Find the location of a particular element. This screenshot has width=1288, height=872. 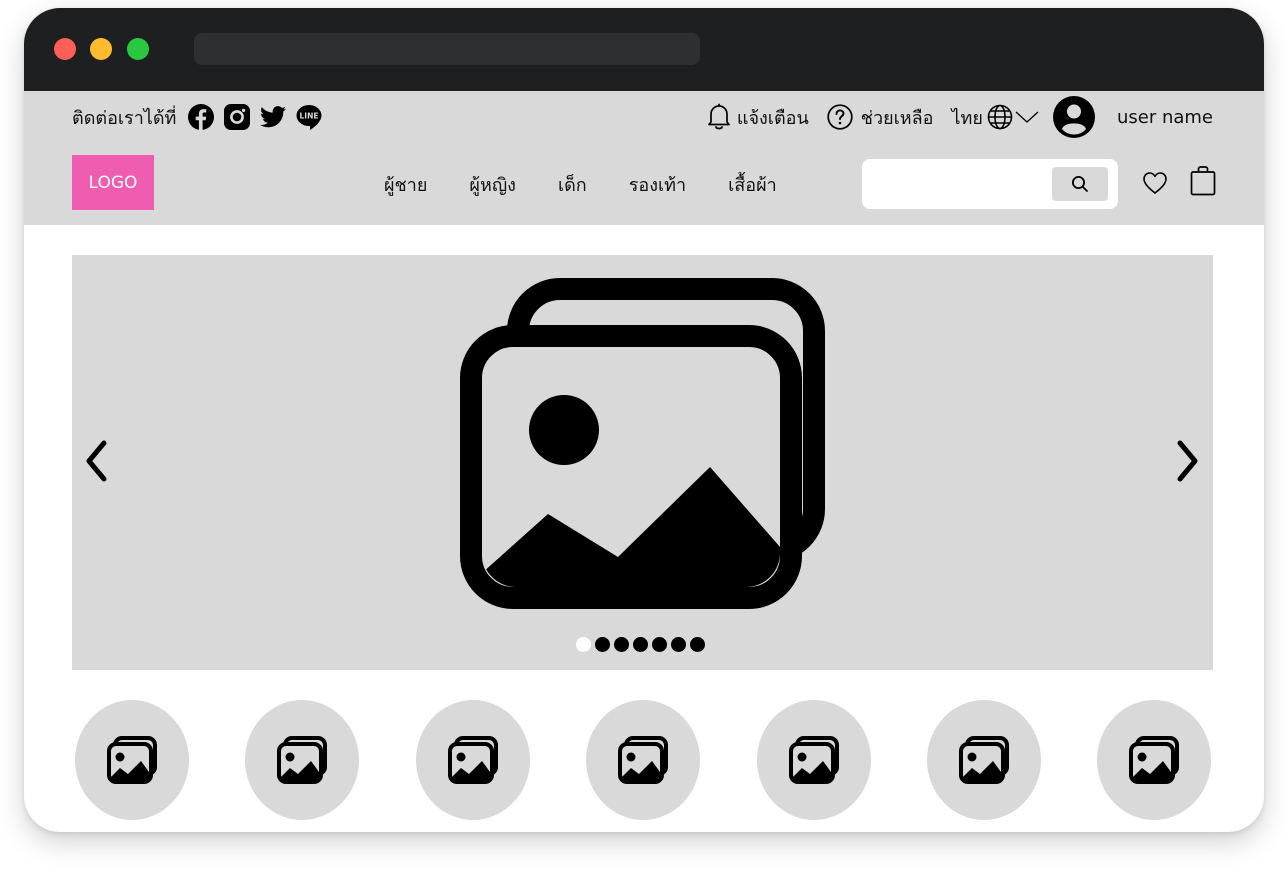

browser-titlebar is located at coordinates (644, 49).